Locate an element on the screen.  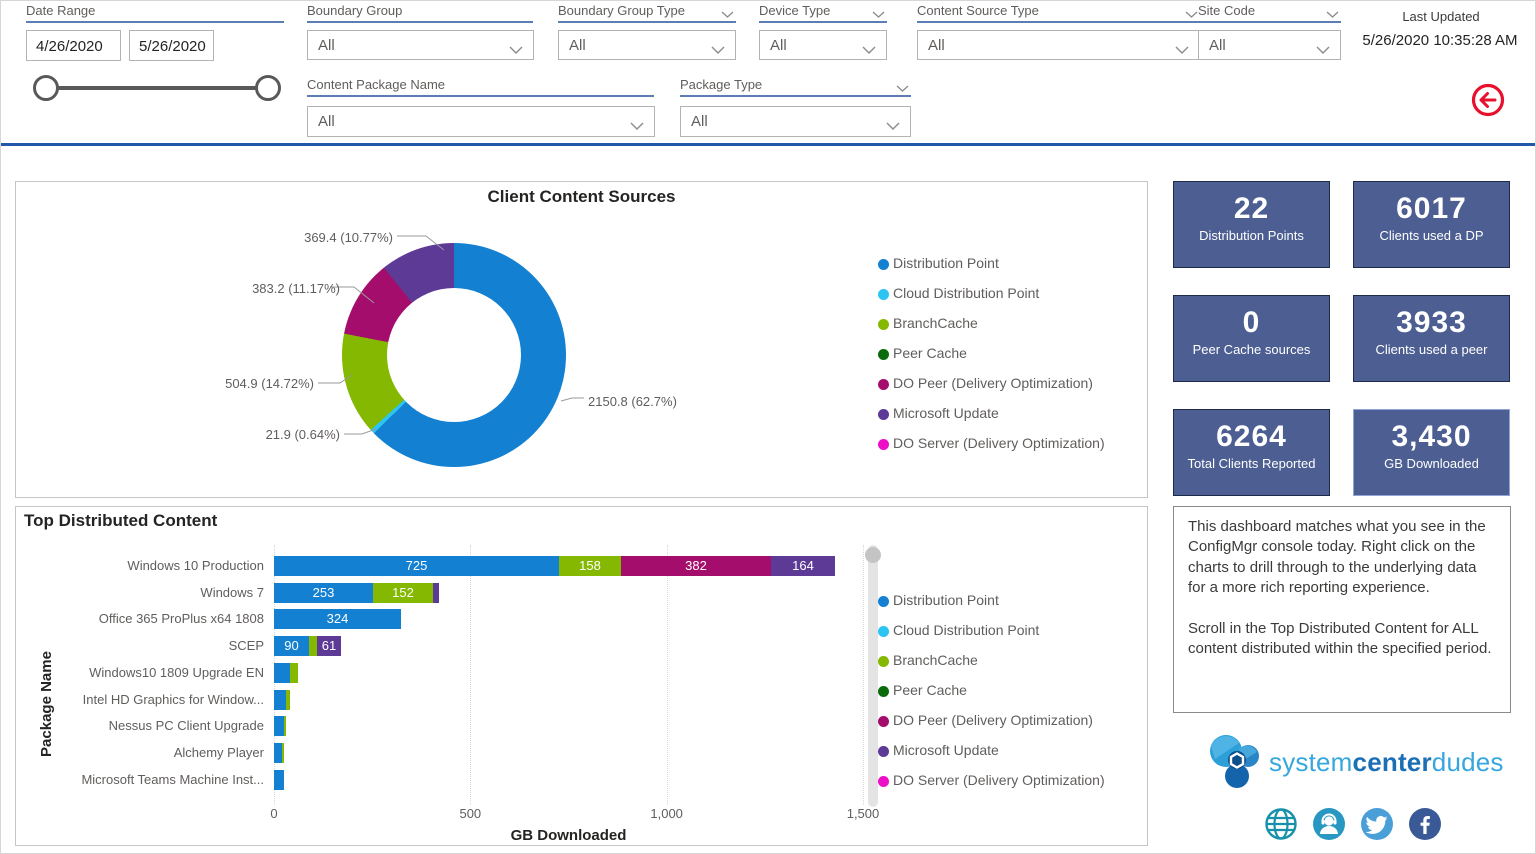
donut-data-label: 369.4 (10.77%) is located at coordinates (348, 237).